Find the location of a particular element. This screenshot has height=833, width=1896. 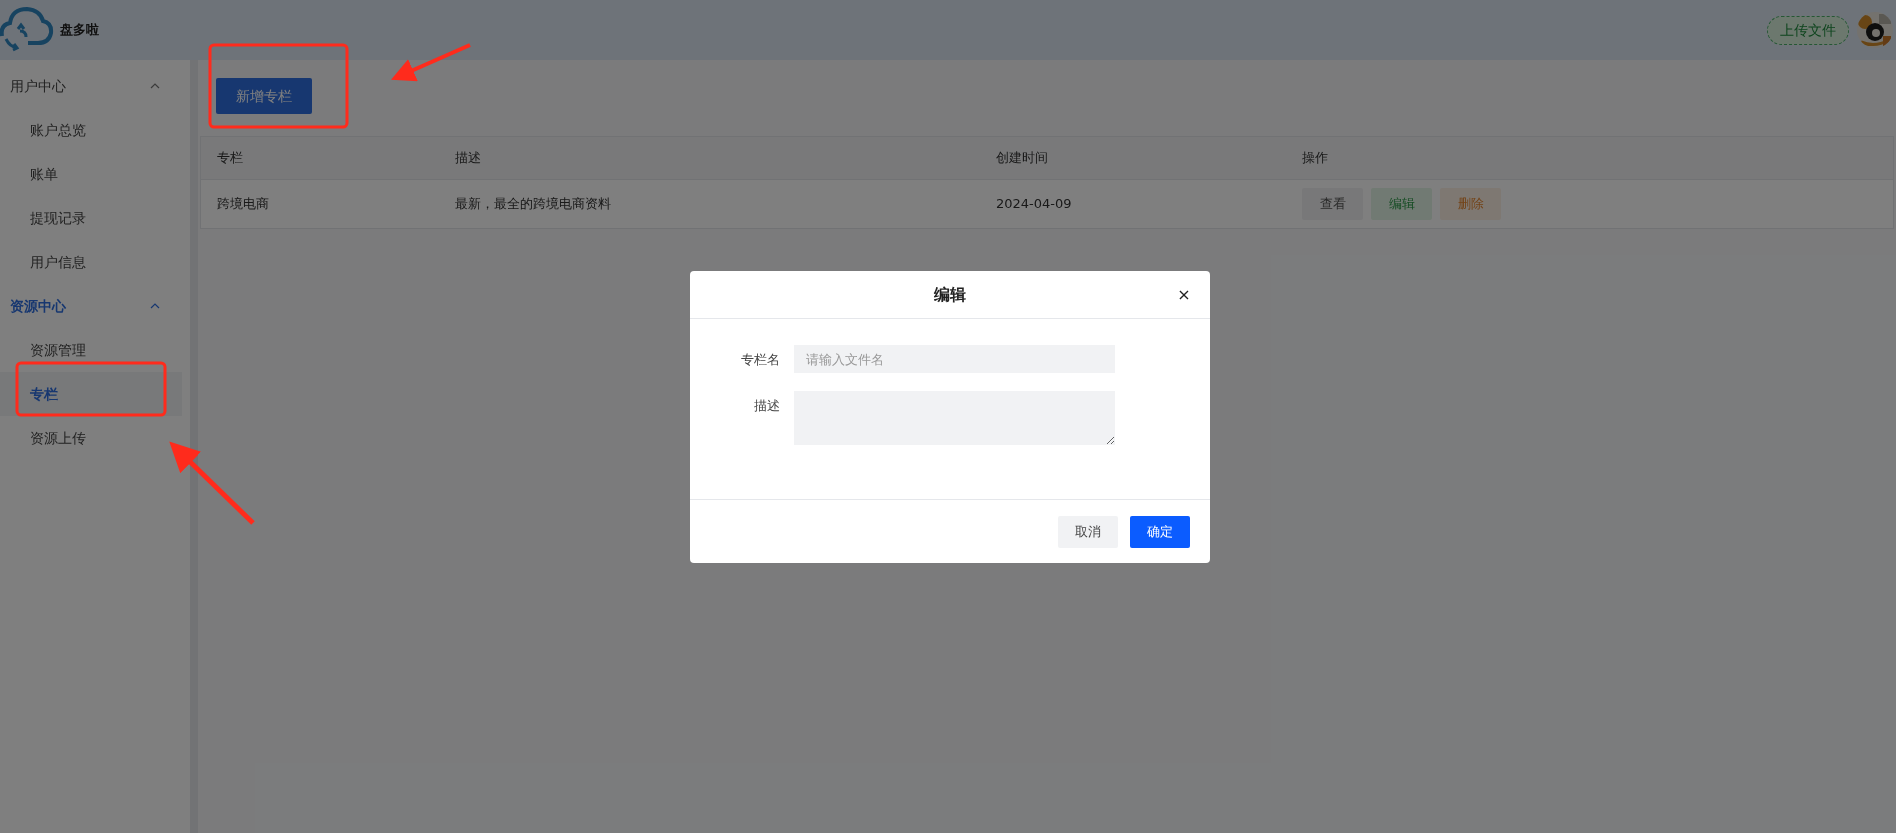

field-label: 专栏名 is located at coordinates (760, 360).